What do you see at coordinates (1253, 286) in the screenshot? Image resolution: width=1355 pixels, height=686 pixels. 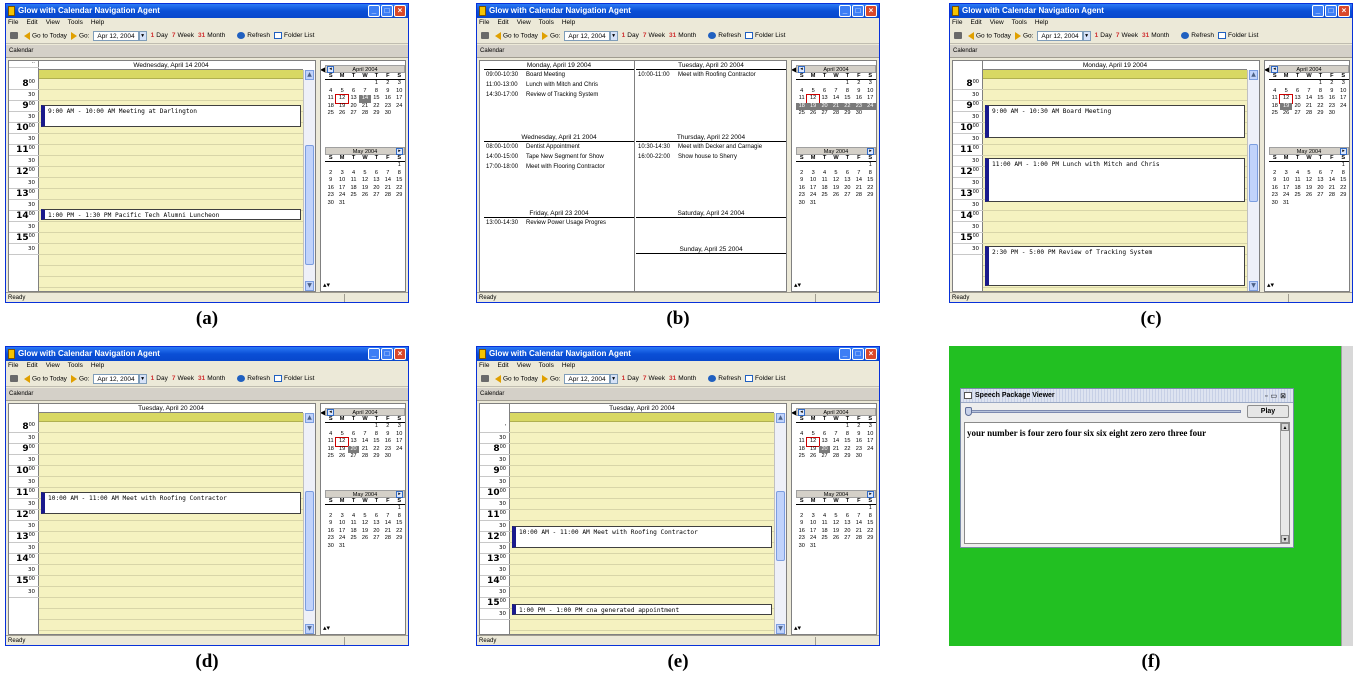 I see `scroll-down-icon: ▼` at bounding box center [1253, 286].